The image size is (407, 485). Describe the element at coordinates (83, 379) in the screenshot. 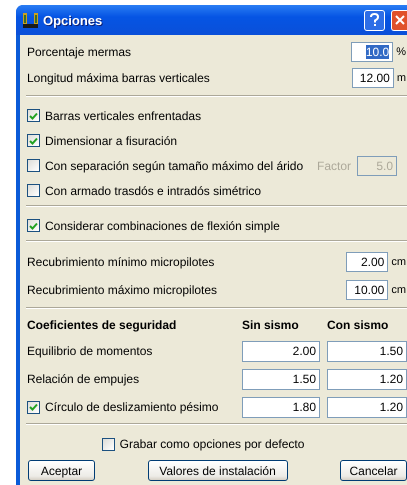

I see `row-label: Relación de empujes` at that location.